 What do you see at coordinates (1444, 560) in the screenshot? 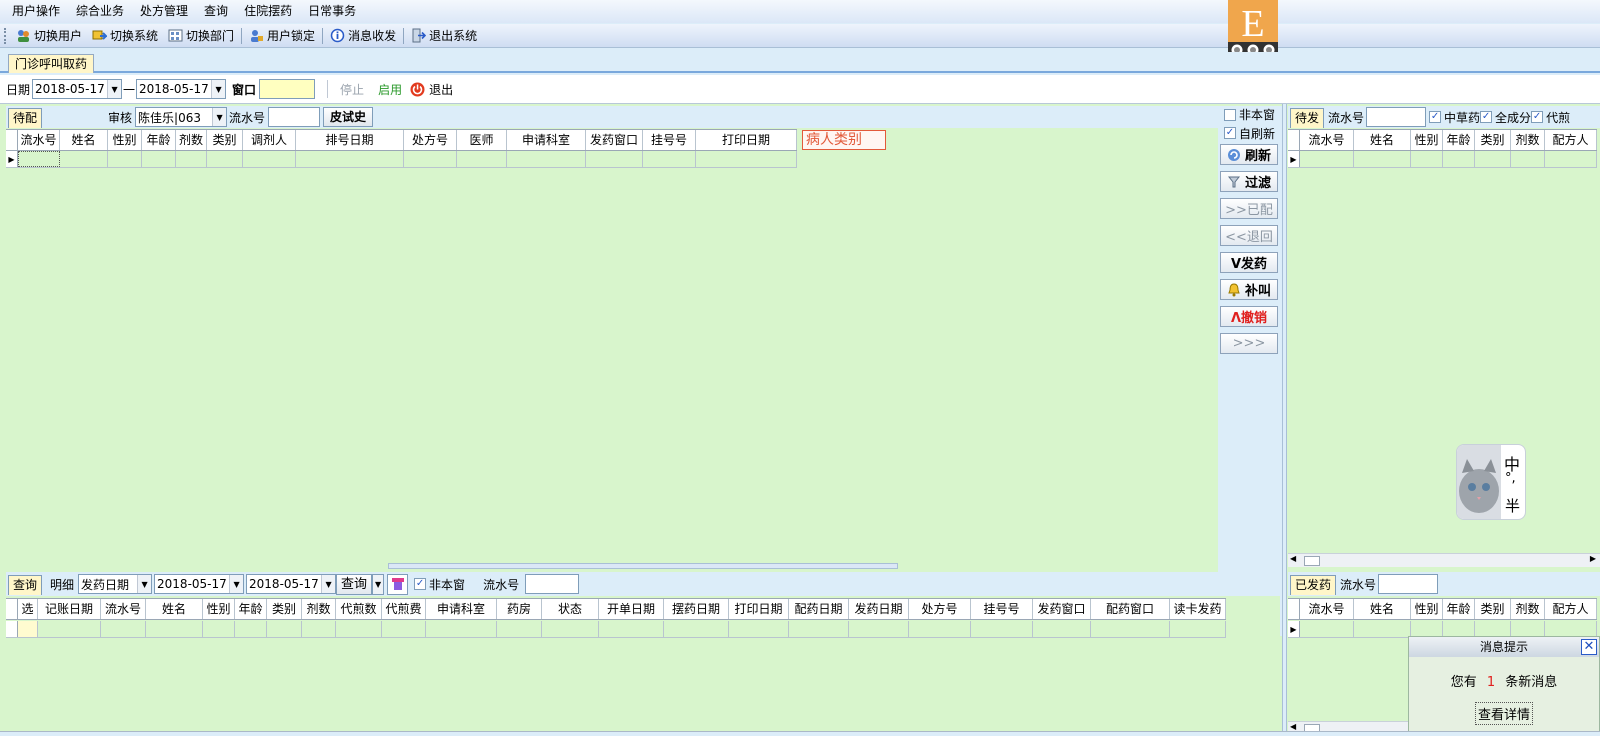
I see `horizontal-scrollbar: ◀ ▶` at bounding box center [1444, 560].